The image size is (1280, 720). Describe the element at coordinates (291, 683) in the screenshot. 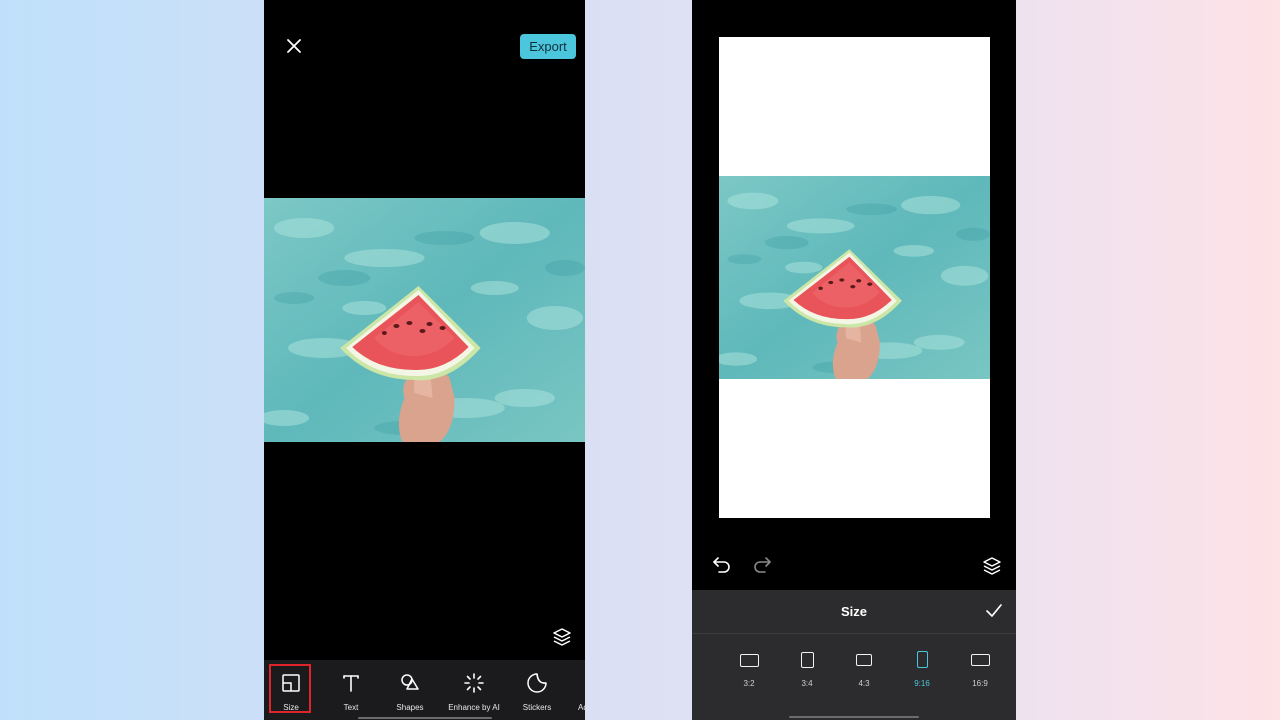

I see `size-icon` at that location.